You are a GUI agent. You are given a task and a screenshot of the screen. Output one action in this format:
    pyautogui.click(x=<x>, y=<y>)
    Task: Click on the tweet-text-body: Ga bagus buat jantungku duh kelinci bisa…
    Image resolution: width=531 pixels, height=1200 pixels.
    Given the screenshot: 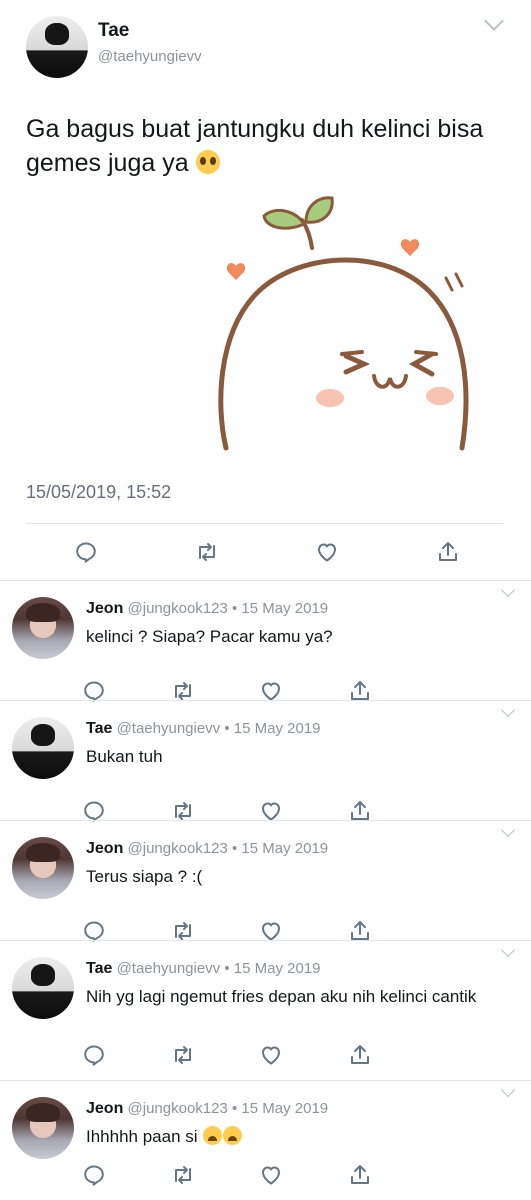 What is the action you would take?
    pyautogui.click(x=255, y=146)
    